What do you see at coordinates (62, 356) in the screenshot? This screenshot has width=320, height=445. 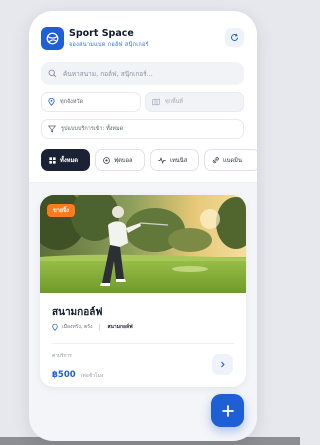 I see `price-label: ค่าบริการ` at bounding box center [62, 356].